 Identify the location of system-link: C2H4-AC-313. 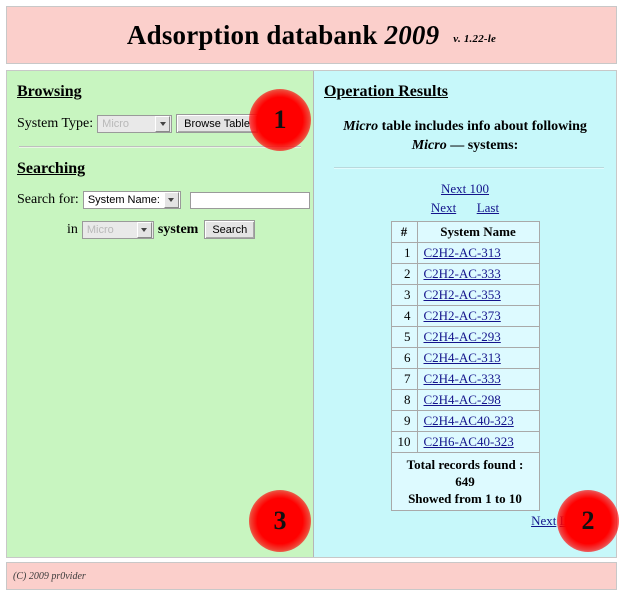
(462, 357).